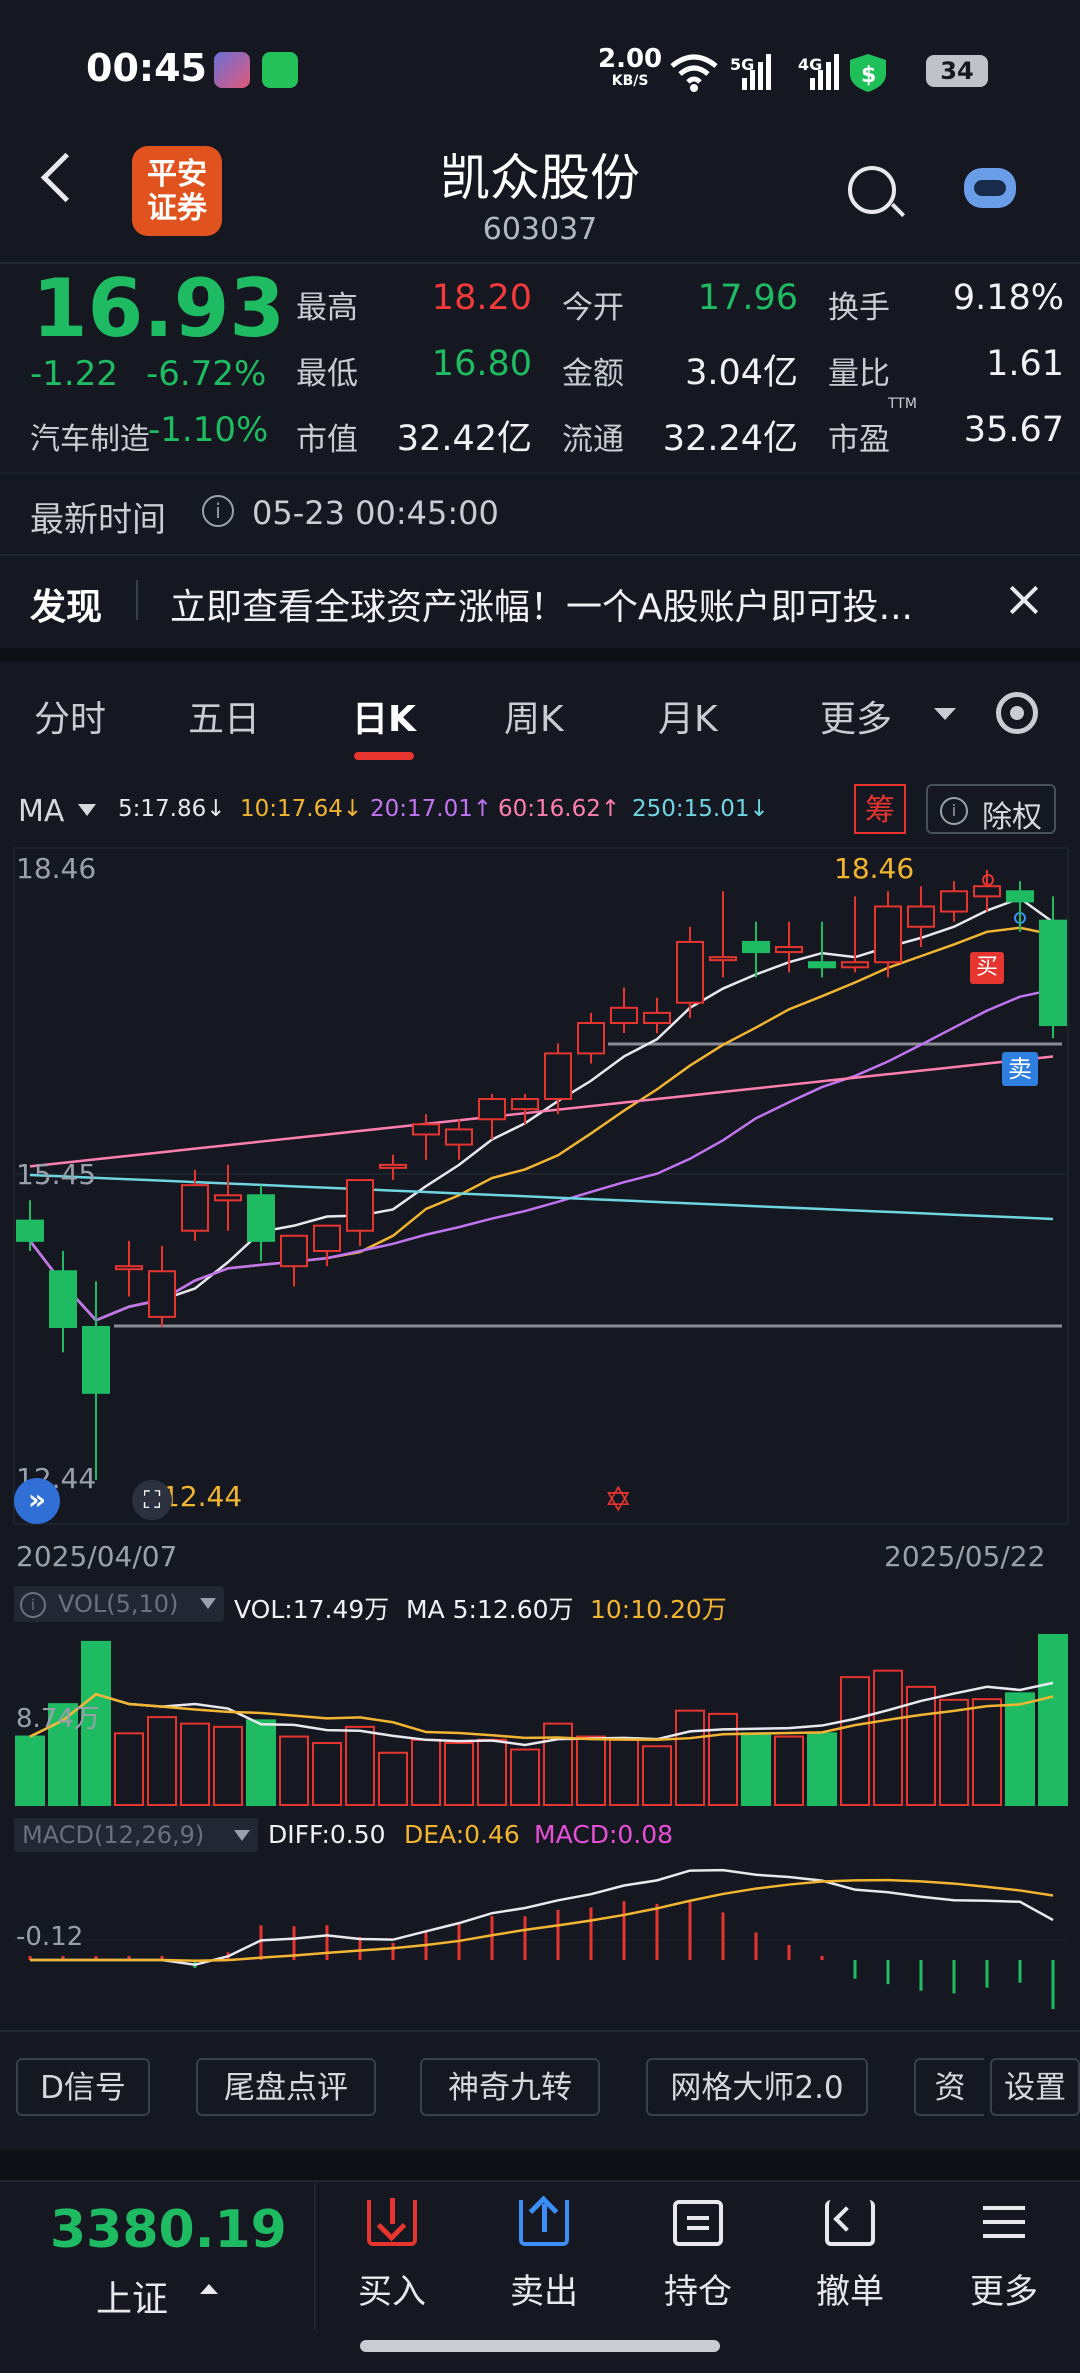  What do you see at coordinates (286, 2087) in the screenshot?
I see `closing-review-button: 尾盘点评` at bounding box center [286, 2087].